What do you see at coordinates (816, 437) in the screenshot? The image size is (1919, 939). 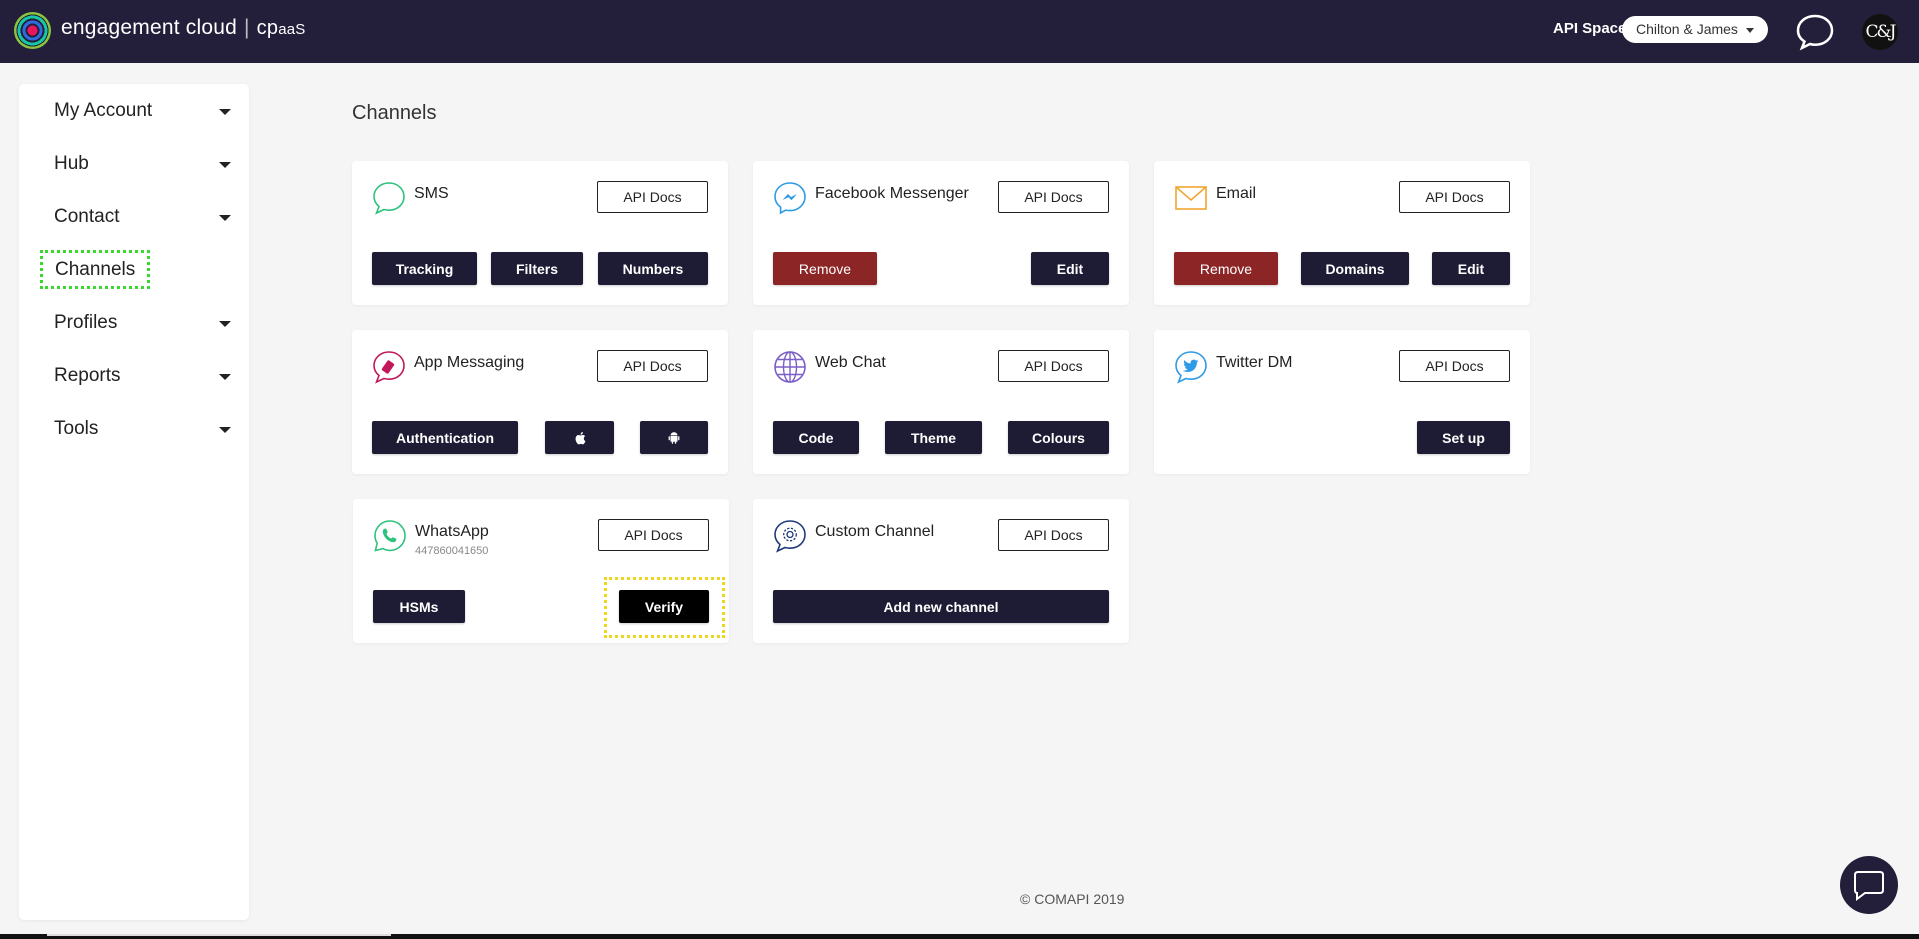 I see `code-button: Code` at bounding box center [816, 437].